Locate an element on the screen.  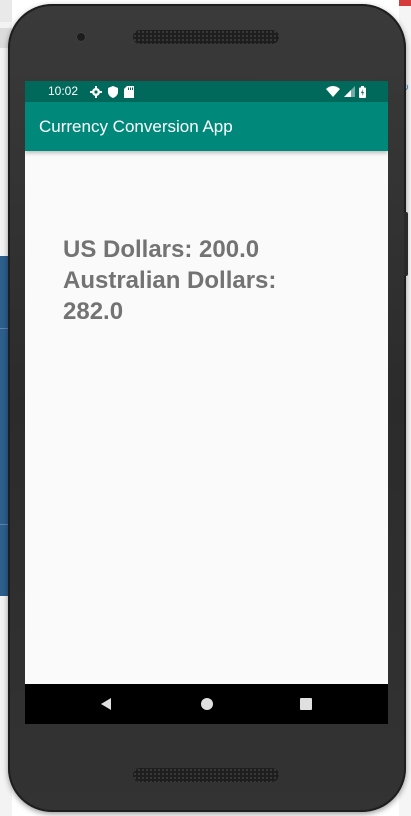
us-dollars-text: US Dollars: 200.0 is located at coordinates (161, 249).